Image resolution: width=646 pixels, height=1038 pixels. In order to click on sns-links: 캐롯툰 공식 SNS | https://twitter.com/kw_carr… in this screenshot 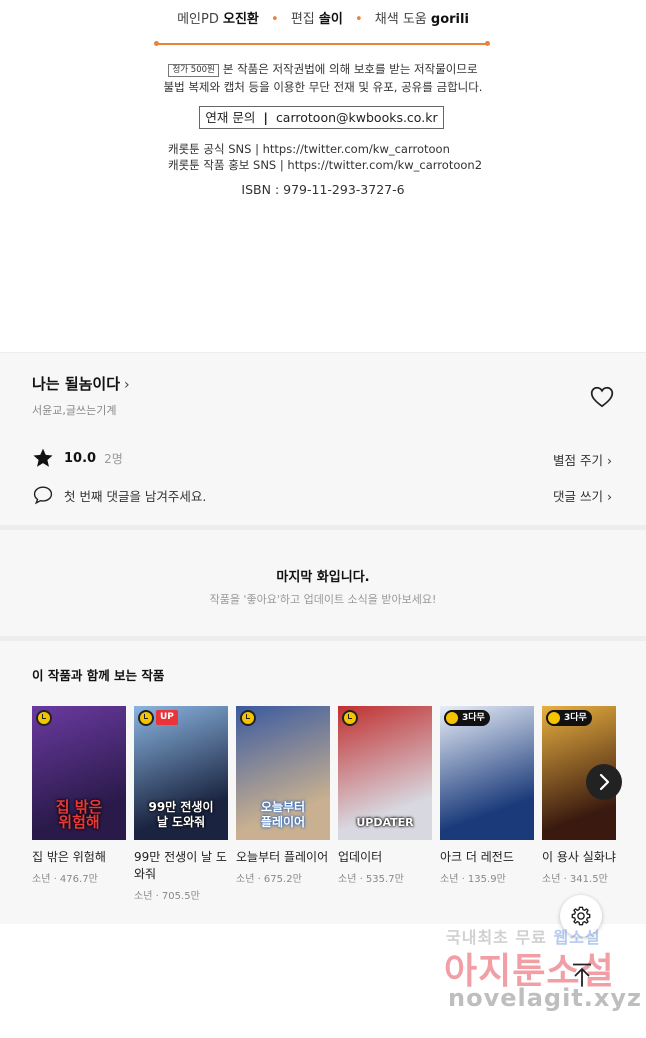, I will do `click(325, 157)`.